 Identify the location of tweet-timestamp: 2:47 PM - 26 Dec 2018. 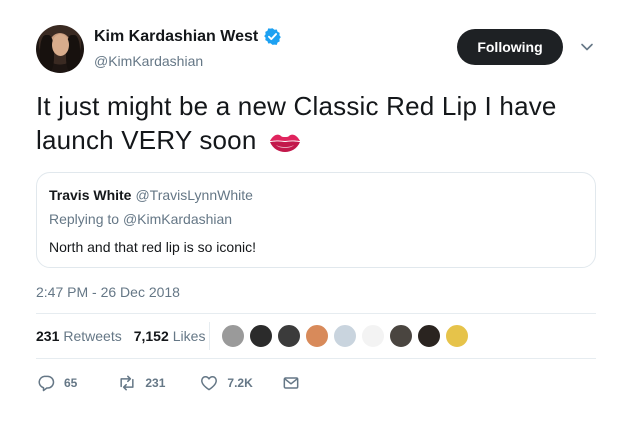
(108, 292).